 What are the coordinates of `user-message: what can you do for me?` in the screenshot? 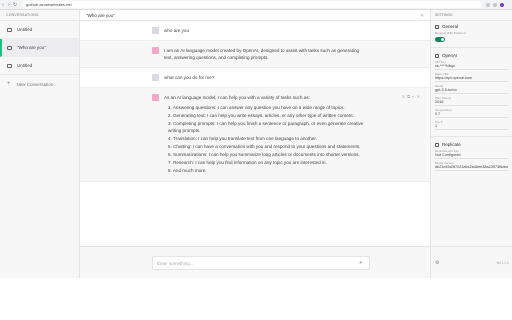 It's located at (255, 78).